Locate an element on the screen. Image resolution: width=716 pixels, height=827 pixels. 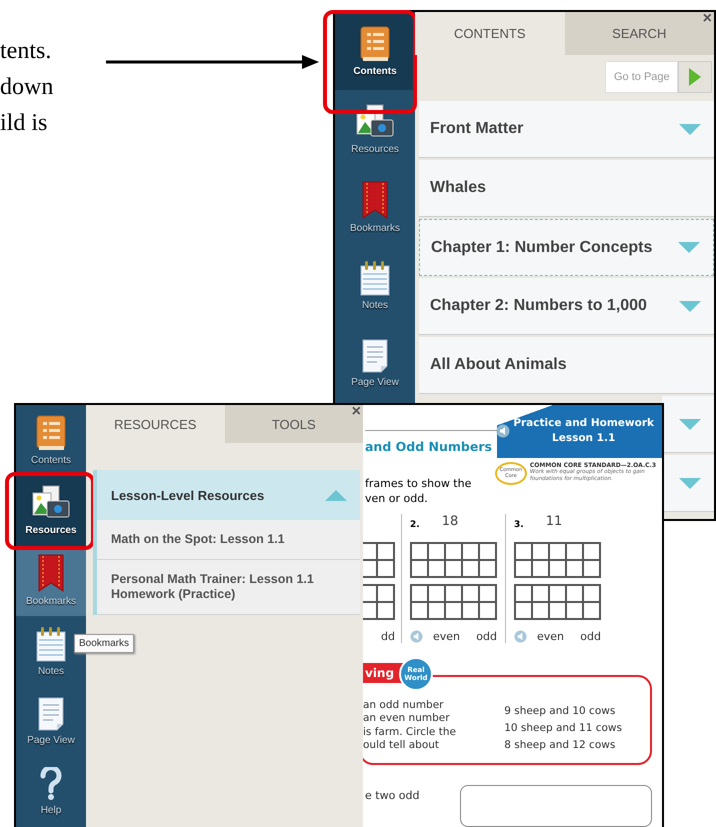
contents-row: Front Matter is located at coordinates (566, 129).